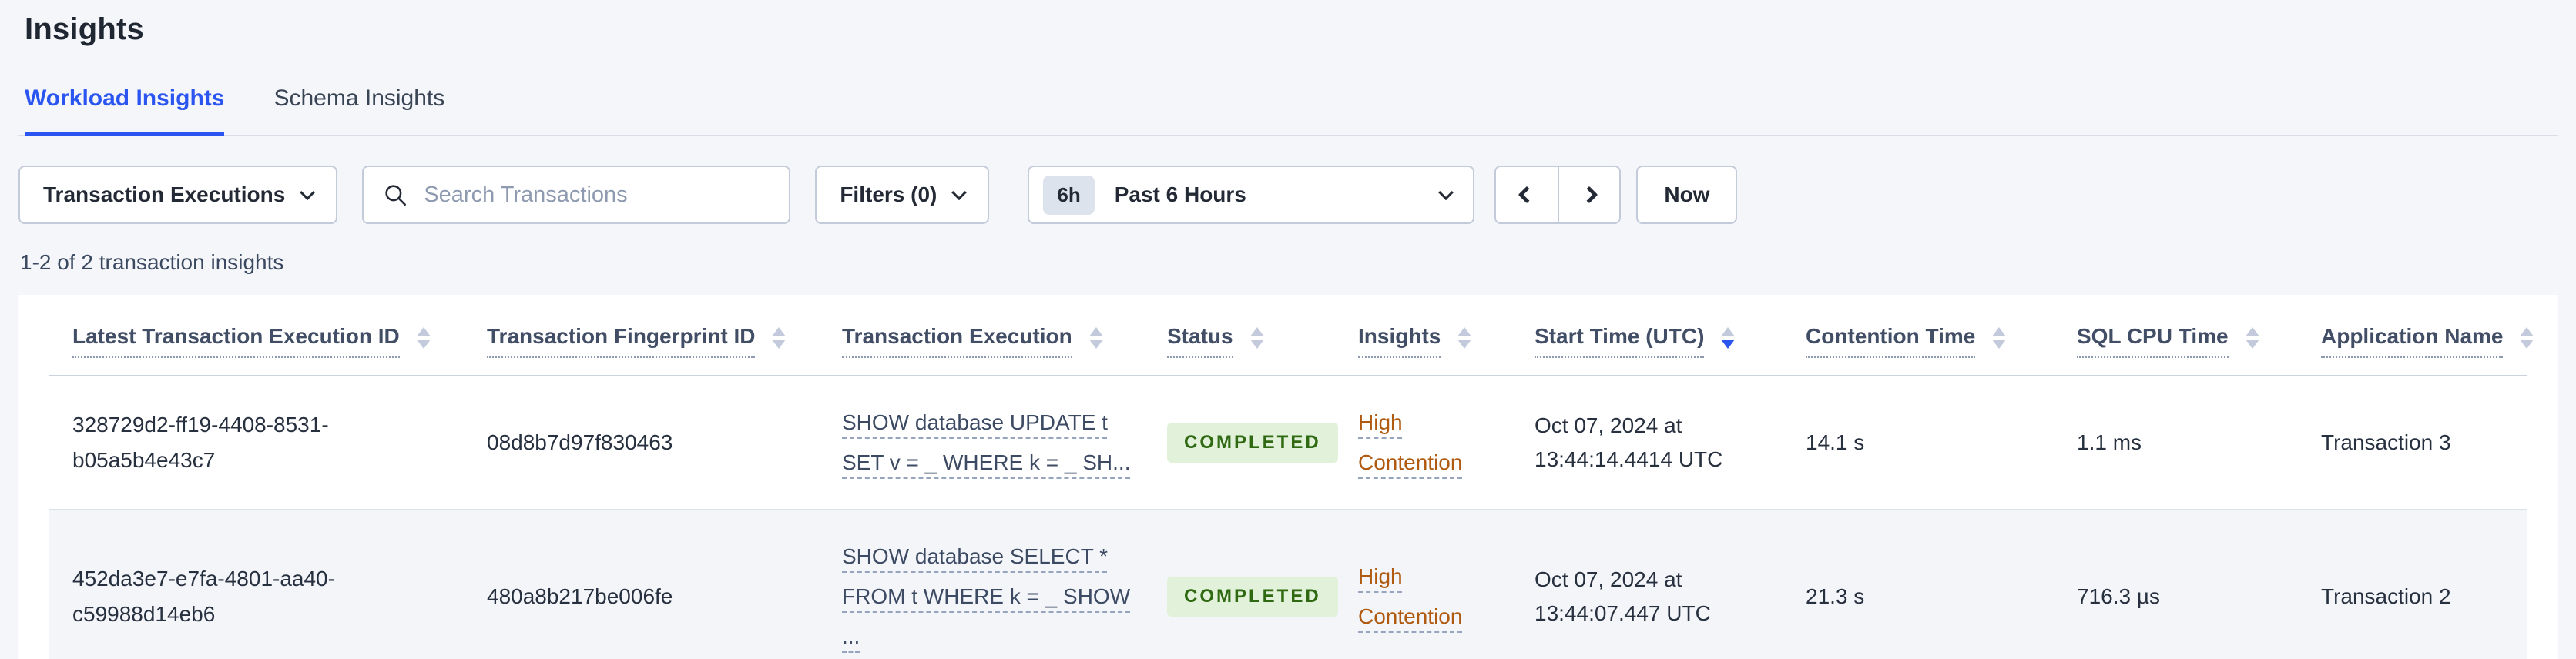 Image resolution: width=2576 pixels, height=659 pixels. What do you see at coordinates (2424, 584) in the screenshot?
I see `cell-application-name: Transaction 2` at bounding box center [2424, 584].